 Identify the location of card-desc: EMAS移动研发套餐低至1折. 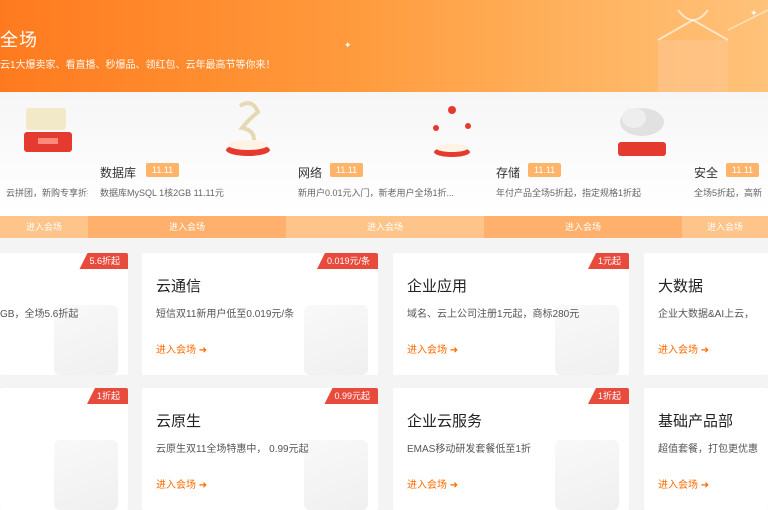
(469, 449).